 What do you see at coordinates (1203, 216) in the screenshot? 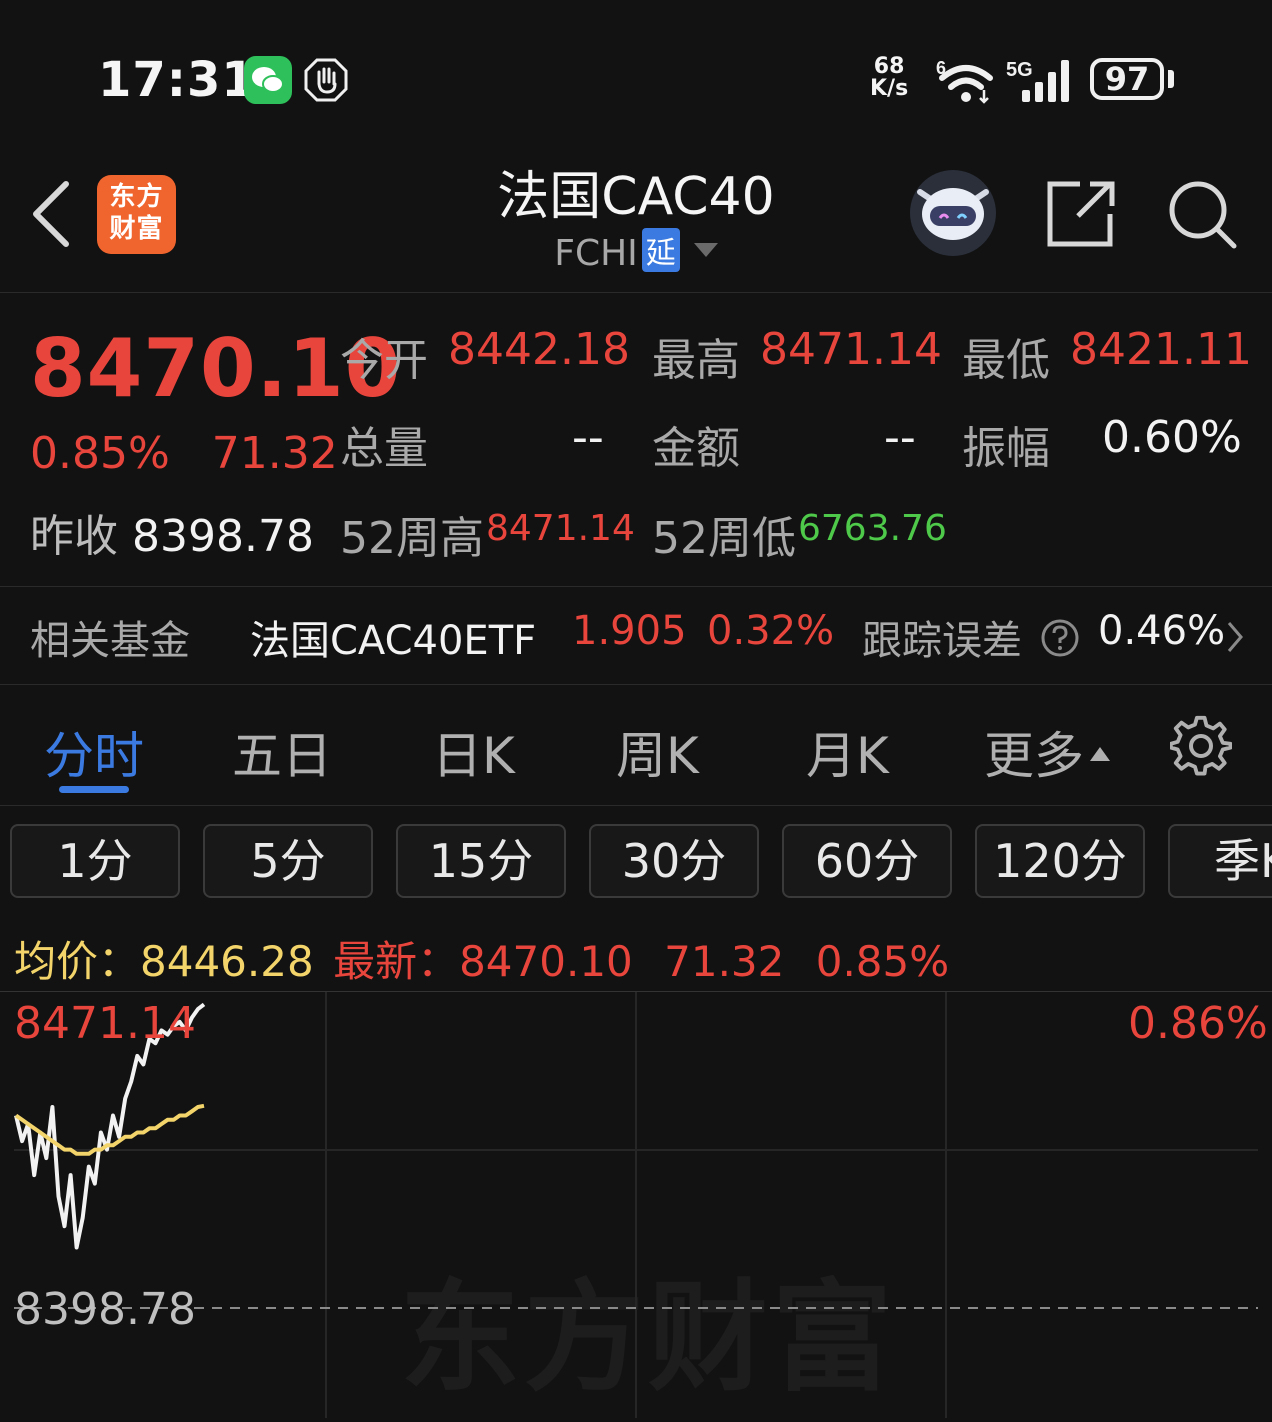
I see `search-icon` at bounding box center [1203, 216].